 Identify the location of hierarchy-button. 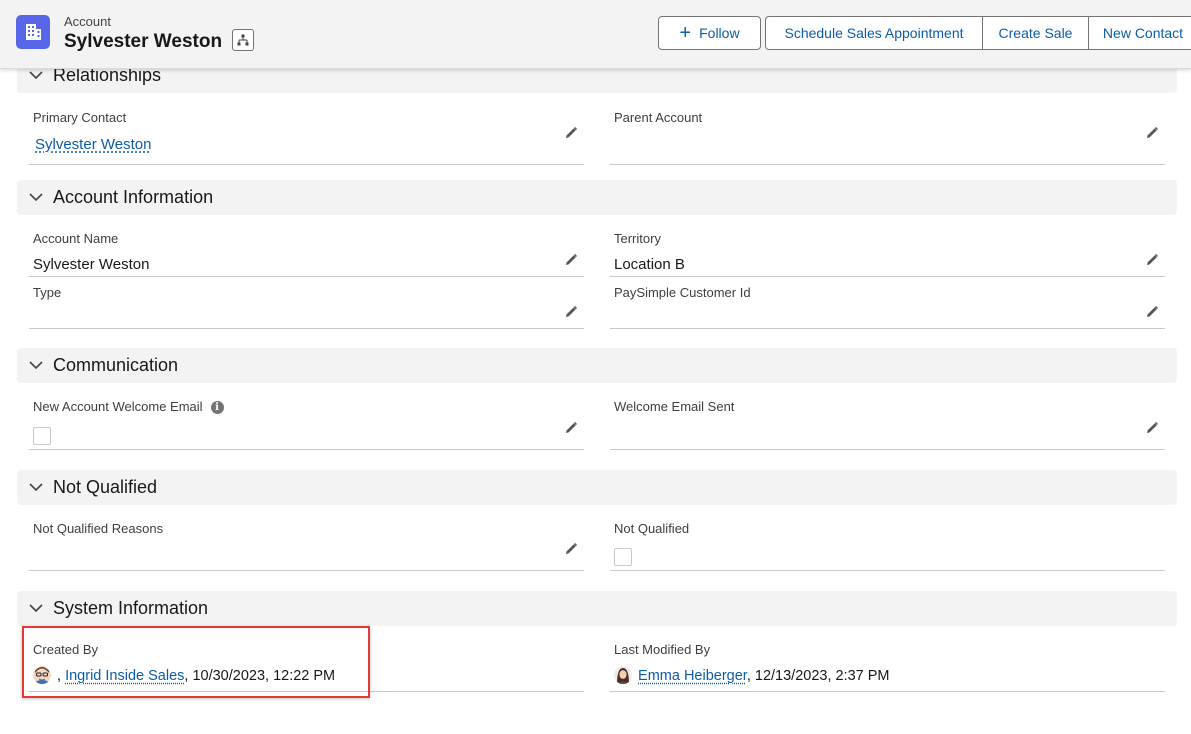
(243, 40).